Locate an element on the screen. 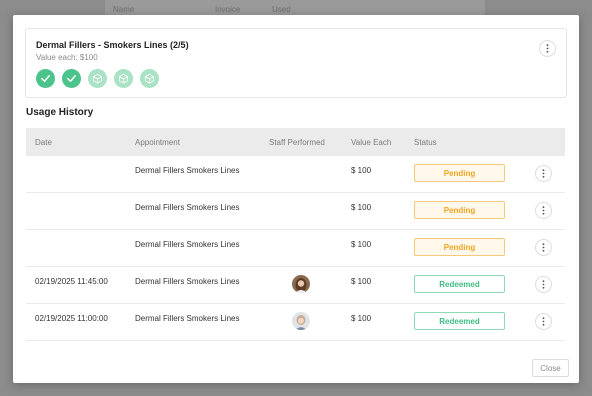 Image resolution: width=592 pixels, height=396 pixels. package-value-each: Value each: $100 is located at coordinates (67, 57).